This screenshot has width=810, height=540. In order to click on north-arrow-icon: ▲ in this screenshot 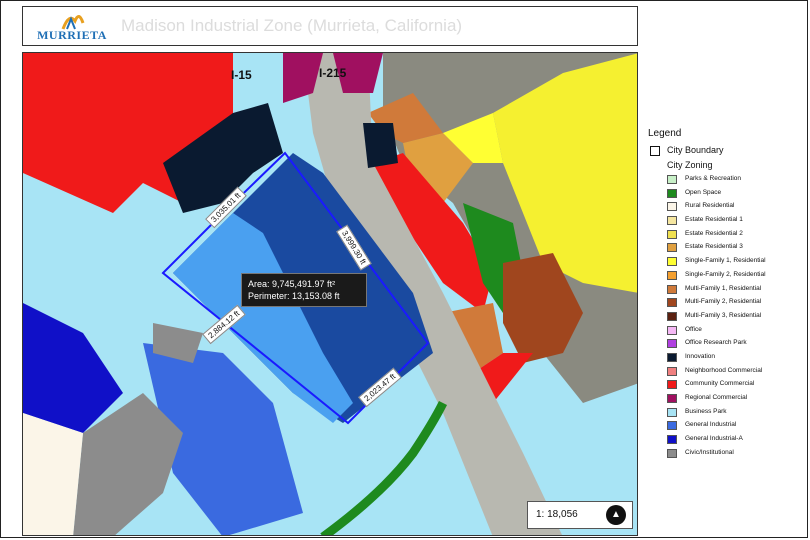, I will do `click(616, 515)`.